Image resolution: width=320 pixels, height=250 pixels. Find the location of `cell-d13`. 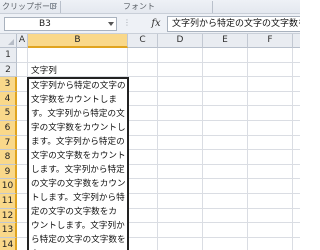

cell-d13 is located at coordinates (180, 230).